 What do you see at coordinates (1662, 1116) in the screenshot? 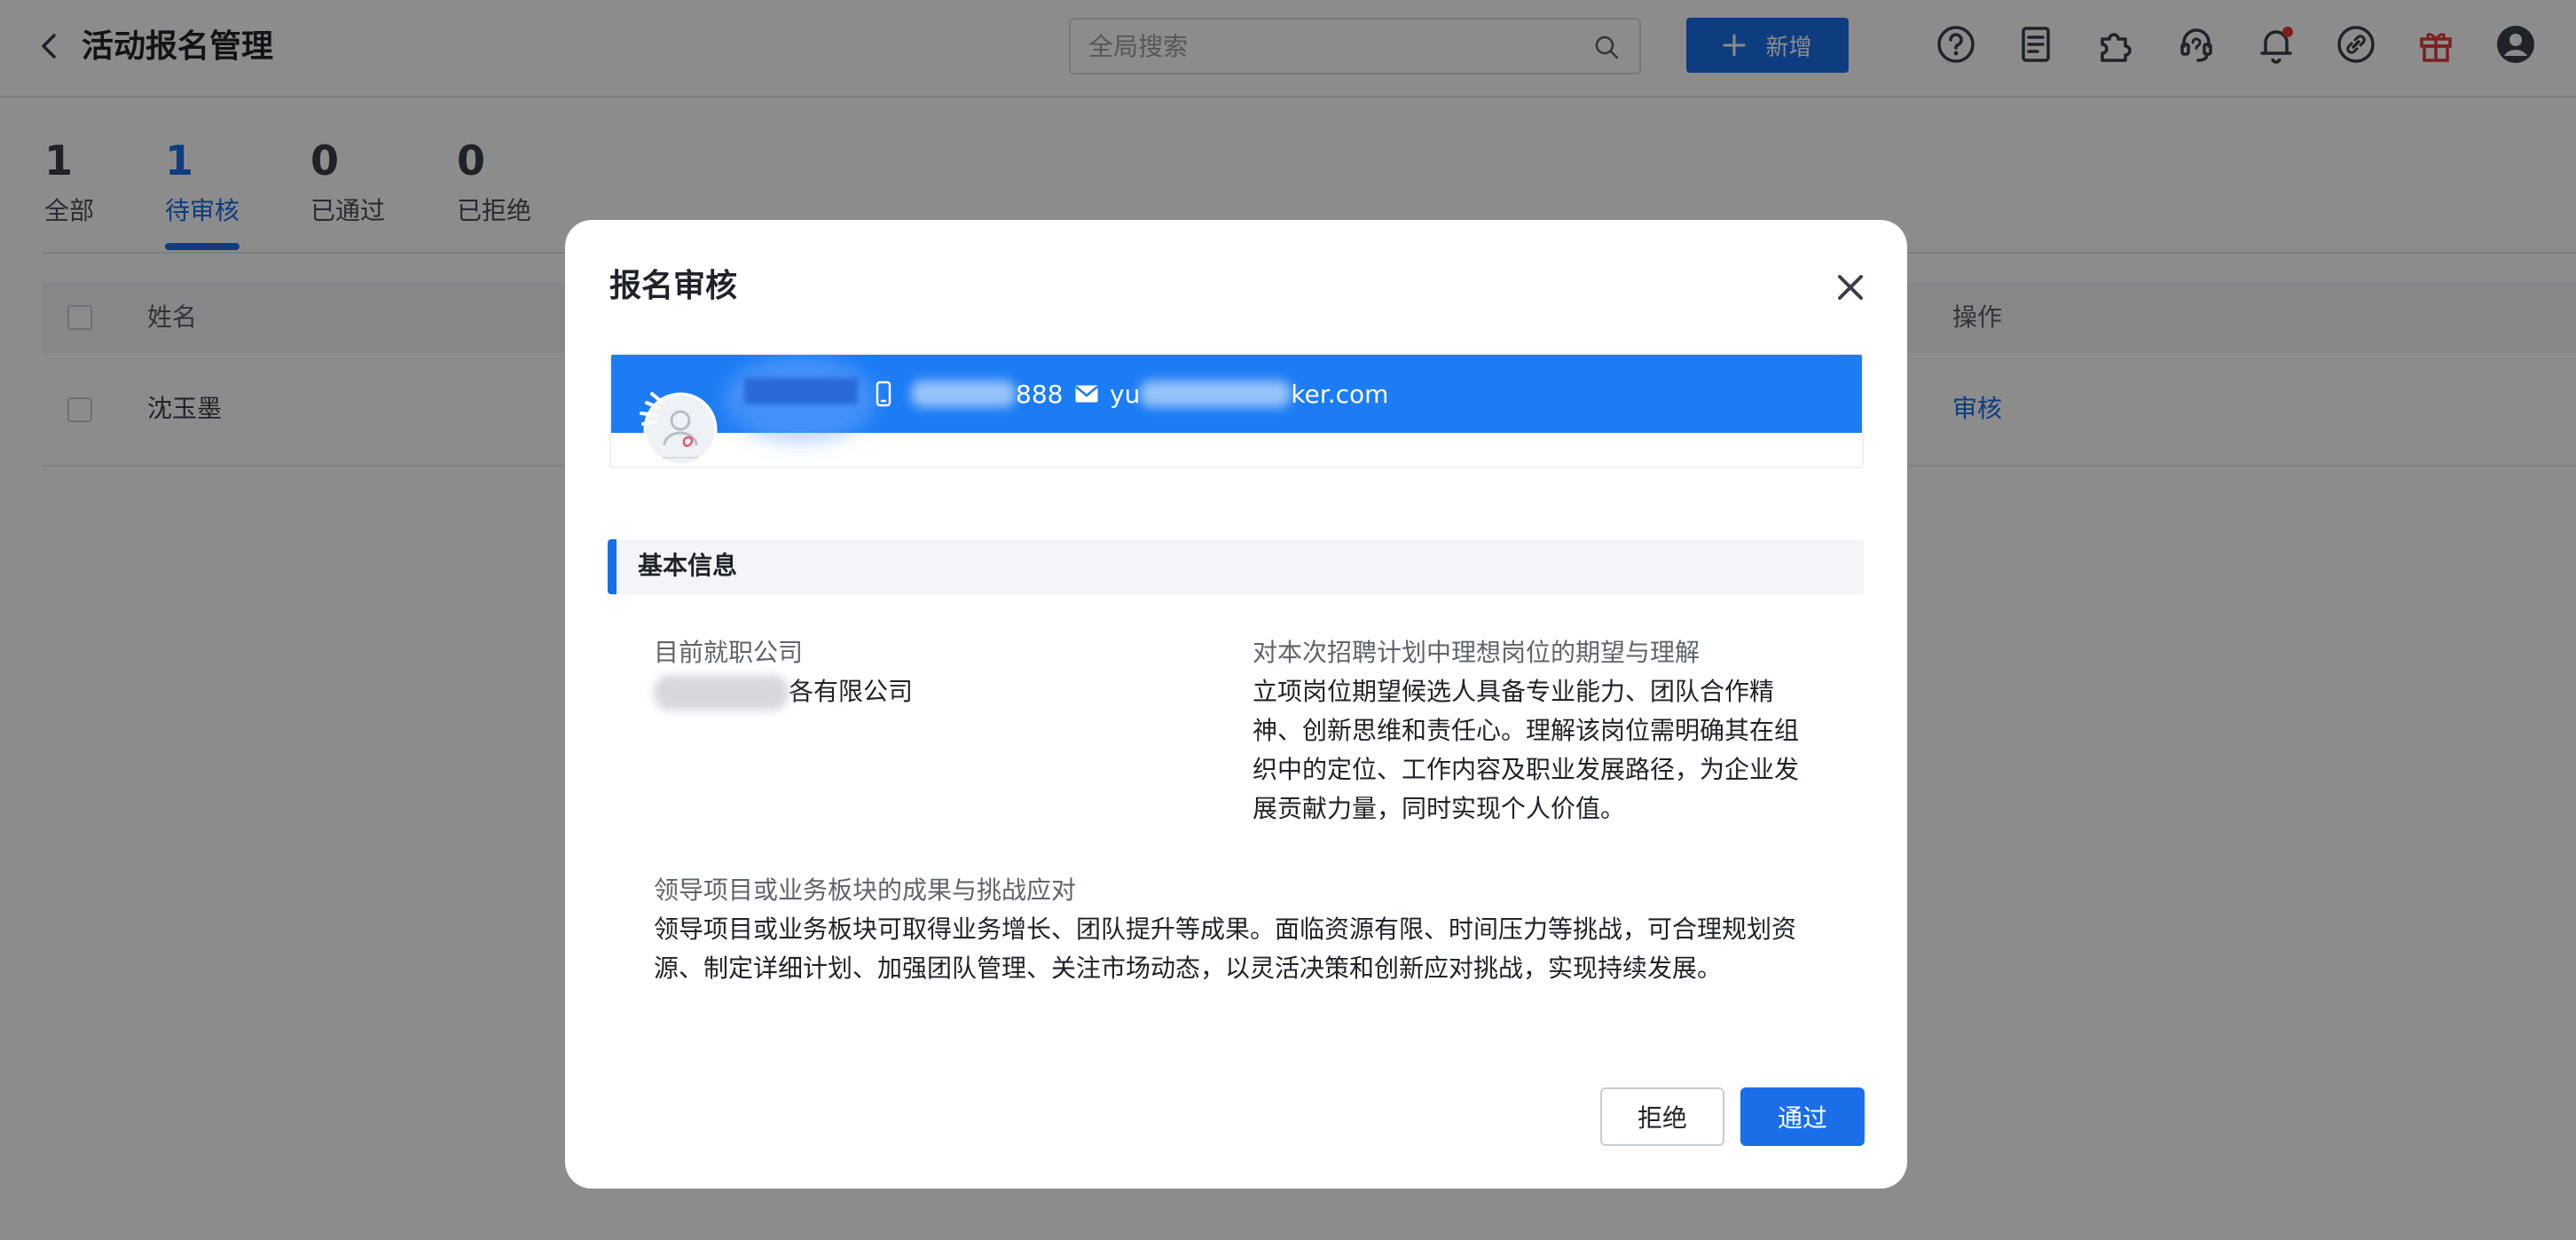
I see `reject-button: 拒绝` at bounding box center [1662, 1116].